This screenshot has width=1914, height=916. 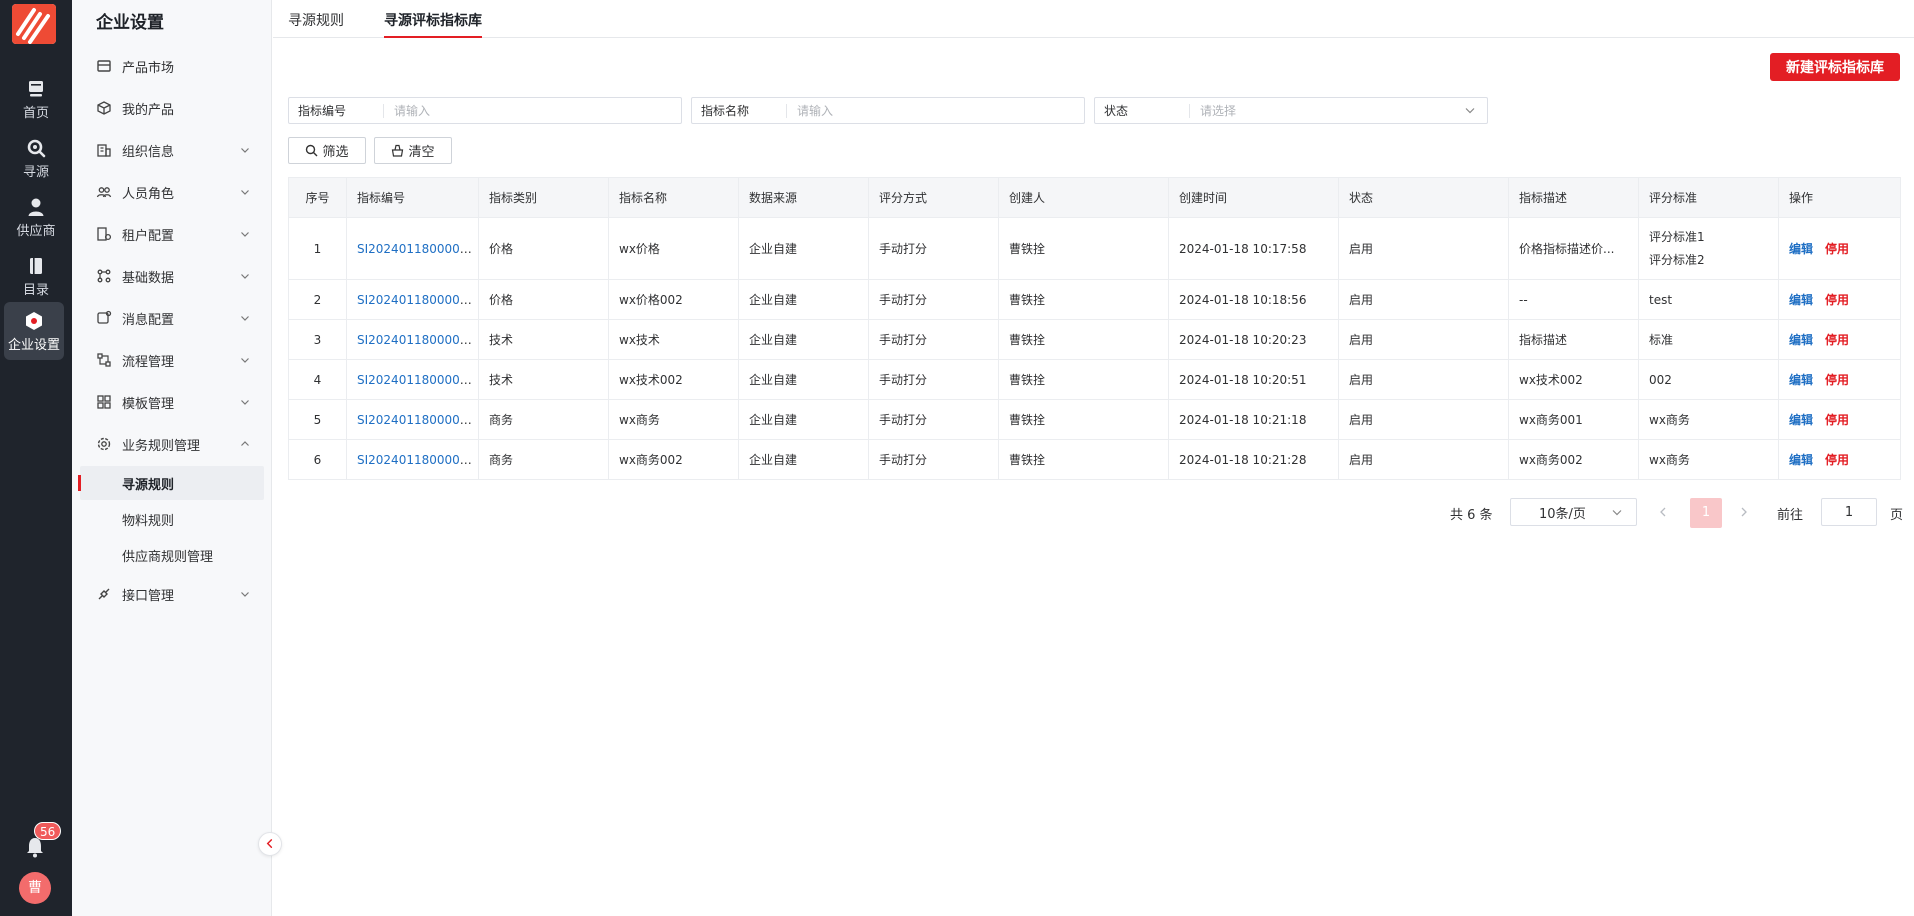 I want to click on description-cell: 指标描述, so click(x=1573, y=339).